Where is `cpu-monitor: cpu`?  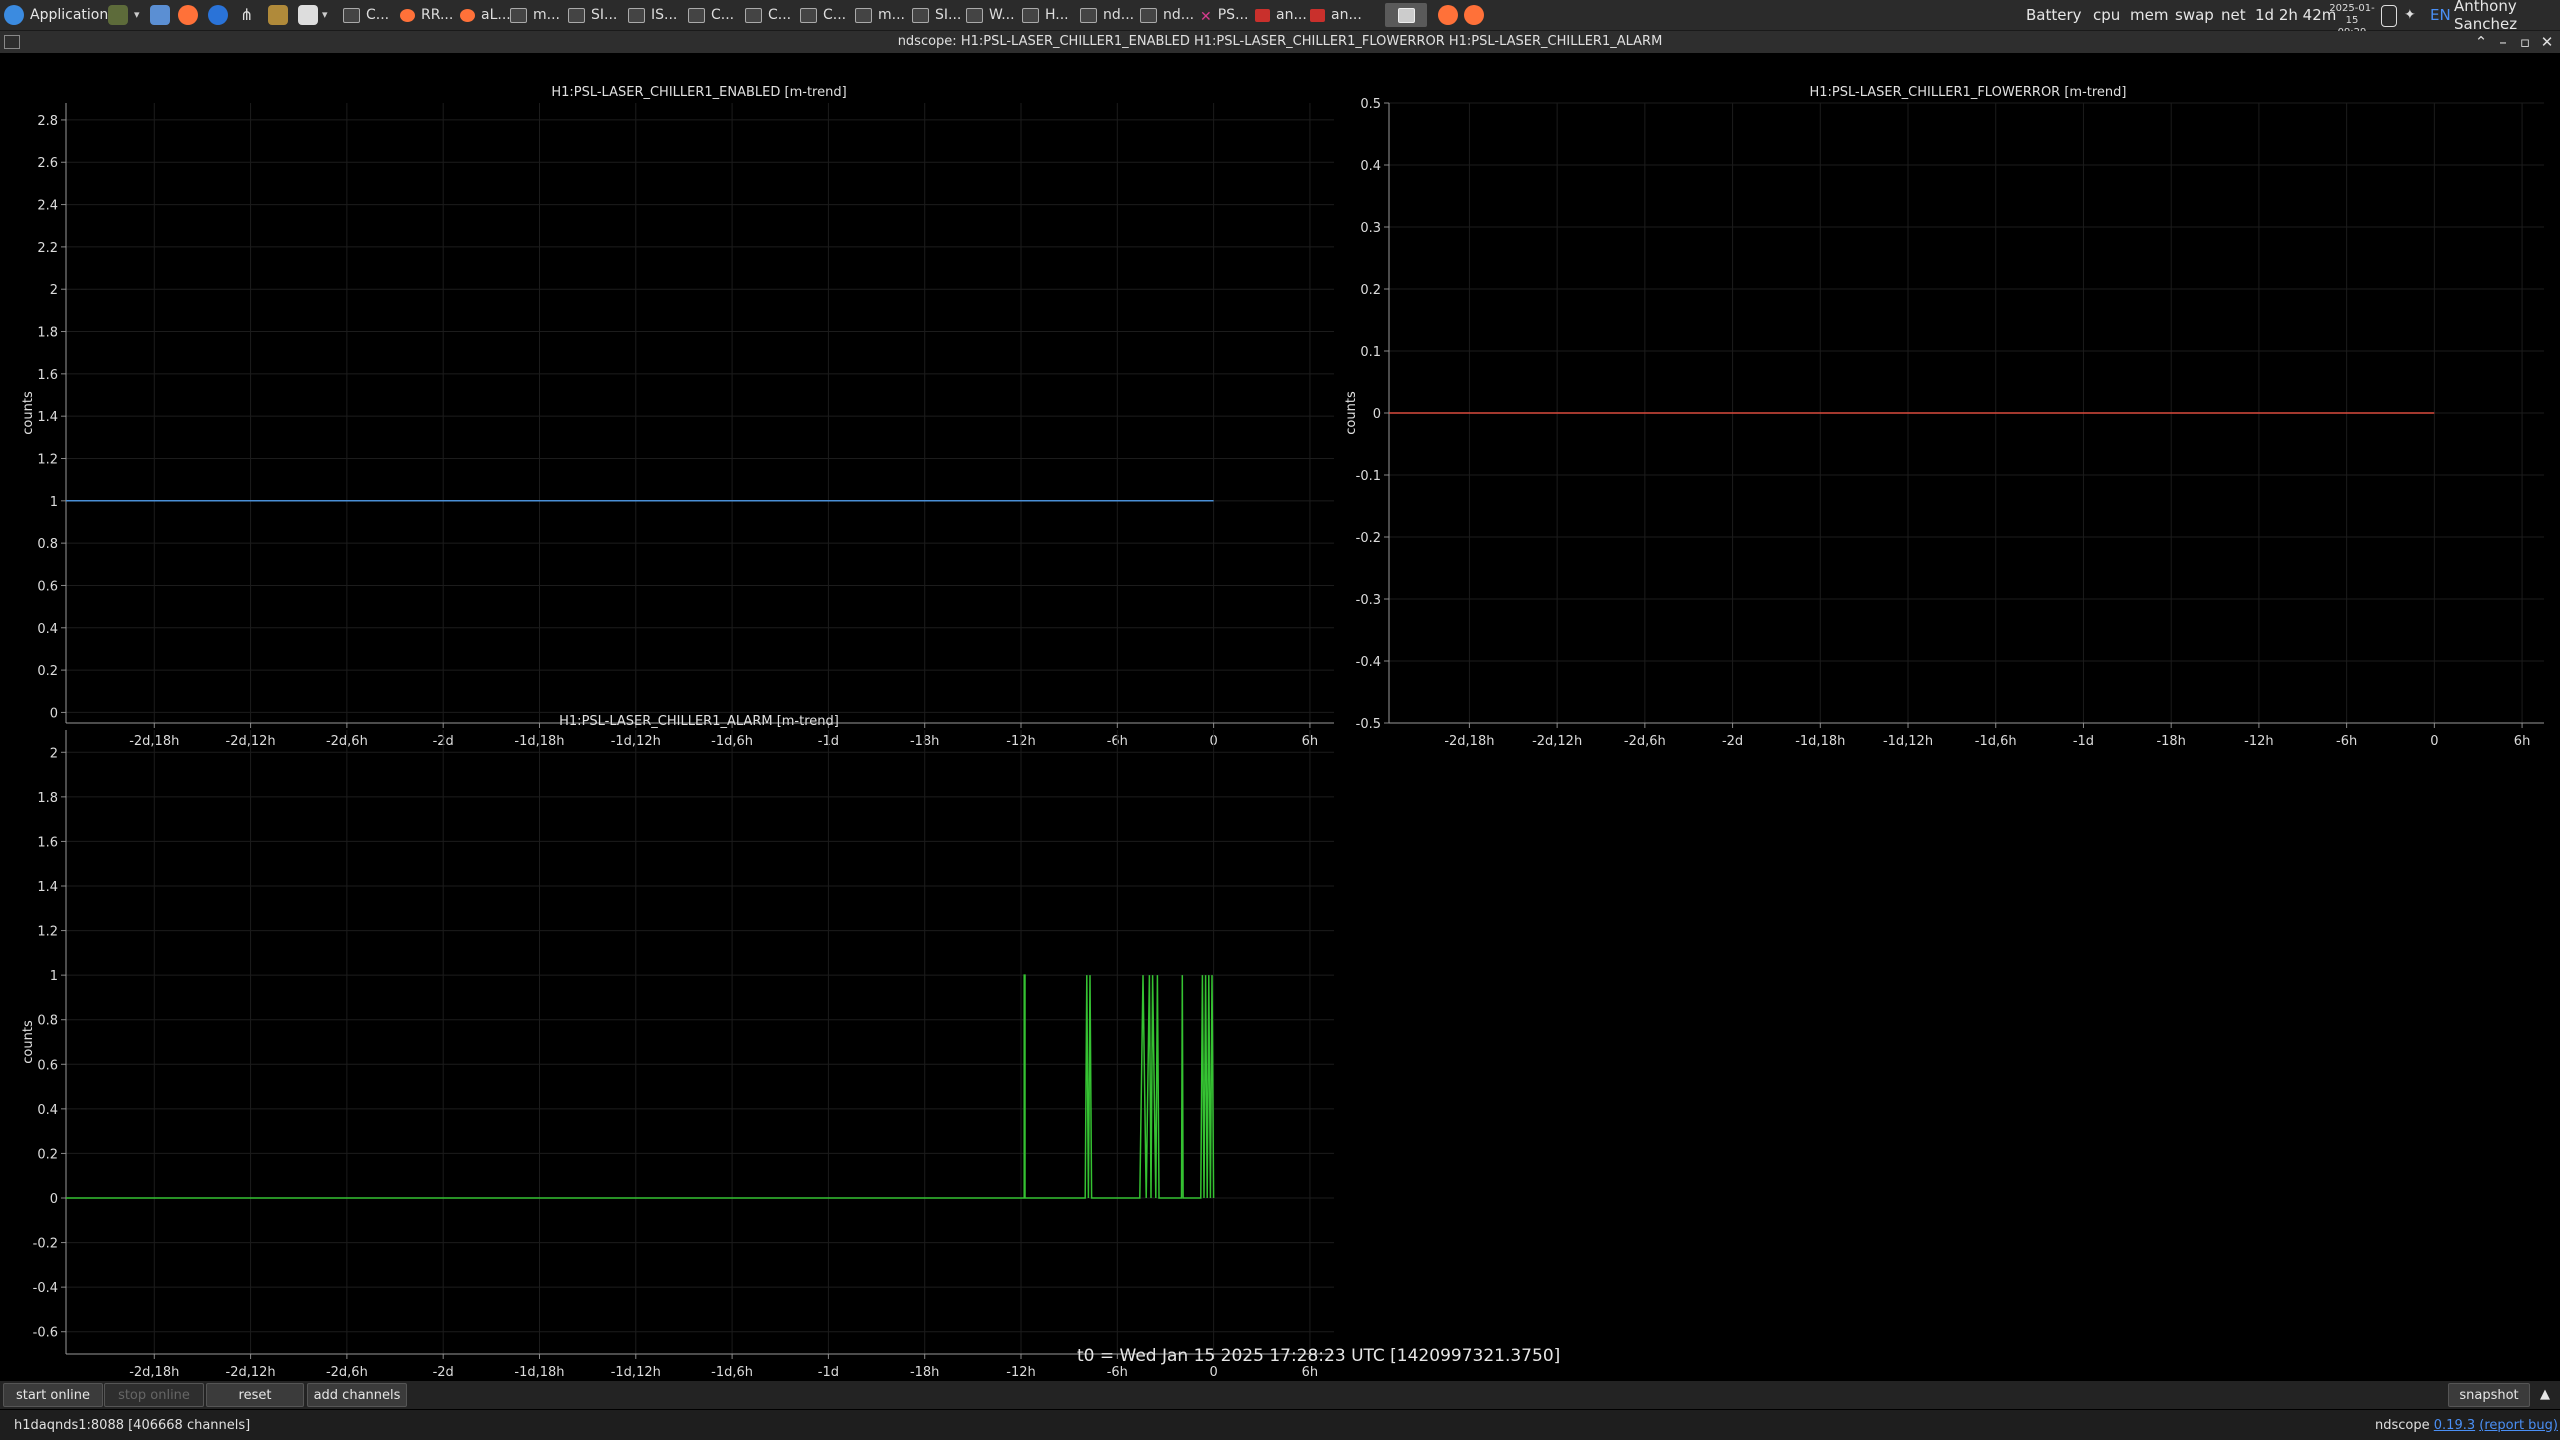 cpu-monitor: cpu is located at coordinates (2106, 15).